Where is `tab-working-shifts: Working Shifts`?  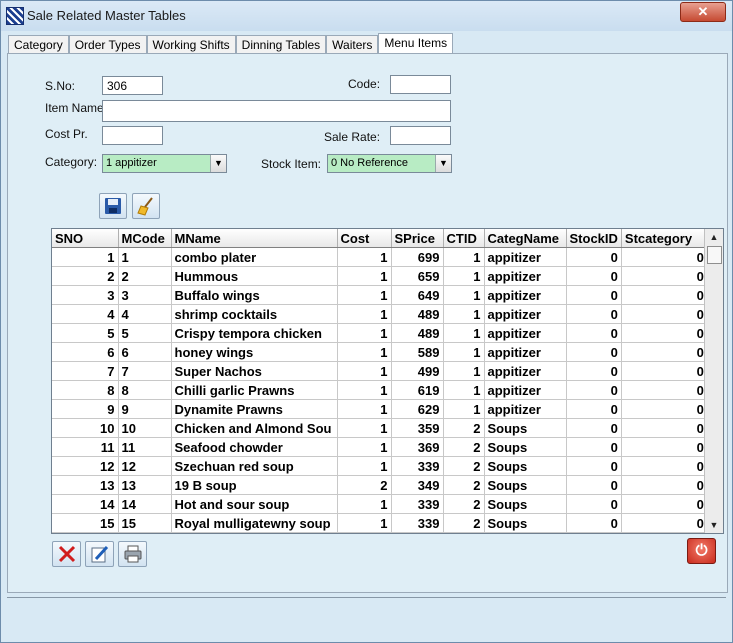
tab-working-shifts: Working Shifts is located at coordinates (191, 44).